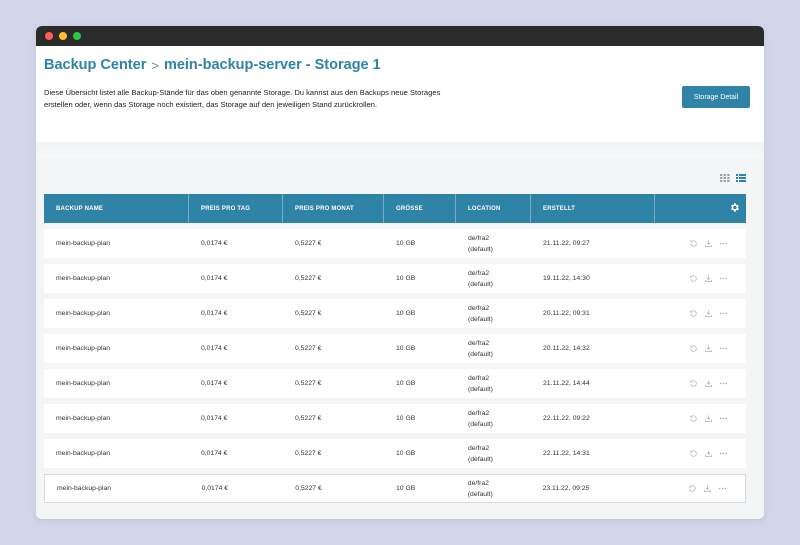 The width and height of the screenshot is (800, 545). I want to click on column-header-erstellt: ERSTELLT, so click(593, 208).